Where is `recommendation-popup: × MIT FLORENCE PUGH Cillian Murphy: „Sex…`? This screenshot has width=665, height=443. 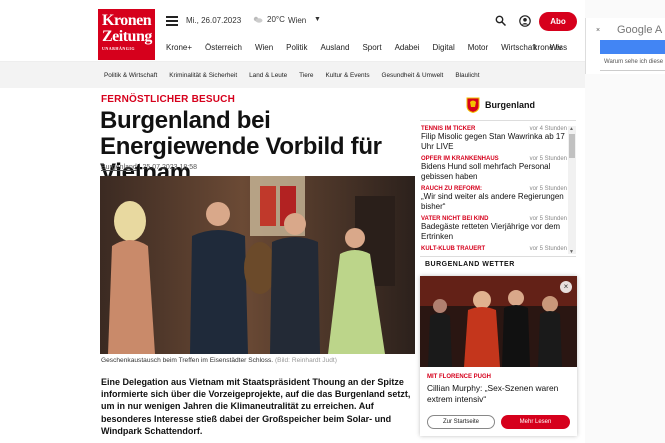 recommendation-popup: × MIT FLORENCE PUGH Cillian Murphy: „Sex… is located at coordinates (498, 356).